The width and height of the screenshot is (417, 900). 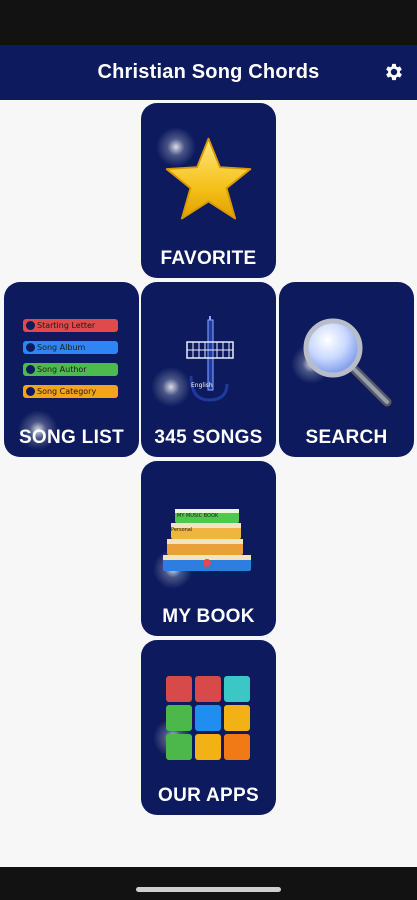 What do you see at coordinates (208, 258) in the screenshot?
I see `favorite-label: FAVORITE` at bounding box center [208, 258].